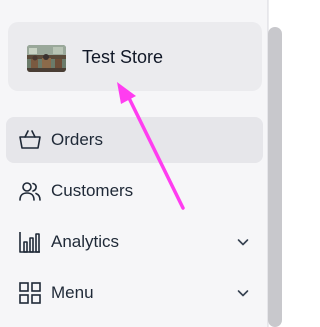  What do you see at coordinates (72, 292) in the screenshot?
I see `sidebar-item-label: Menu` at bounding box center [72, 292].